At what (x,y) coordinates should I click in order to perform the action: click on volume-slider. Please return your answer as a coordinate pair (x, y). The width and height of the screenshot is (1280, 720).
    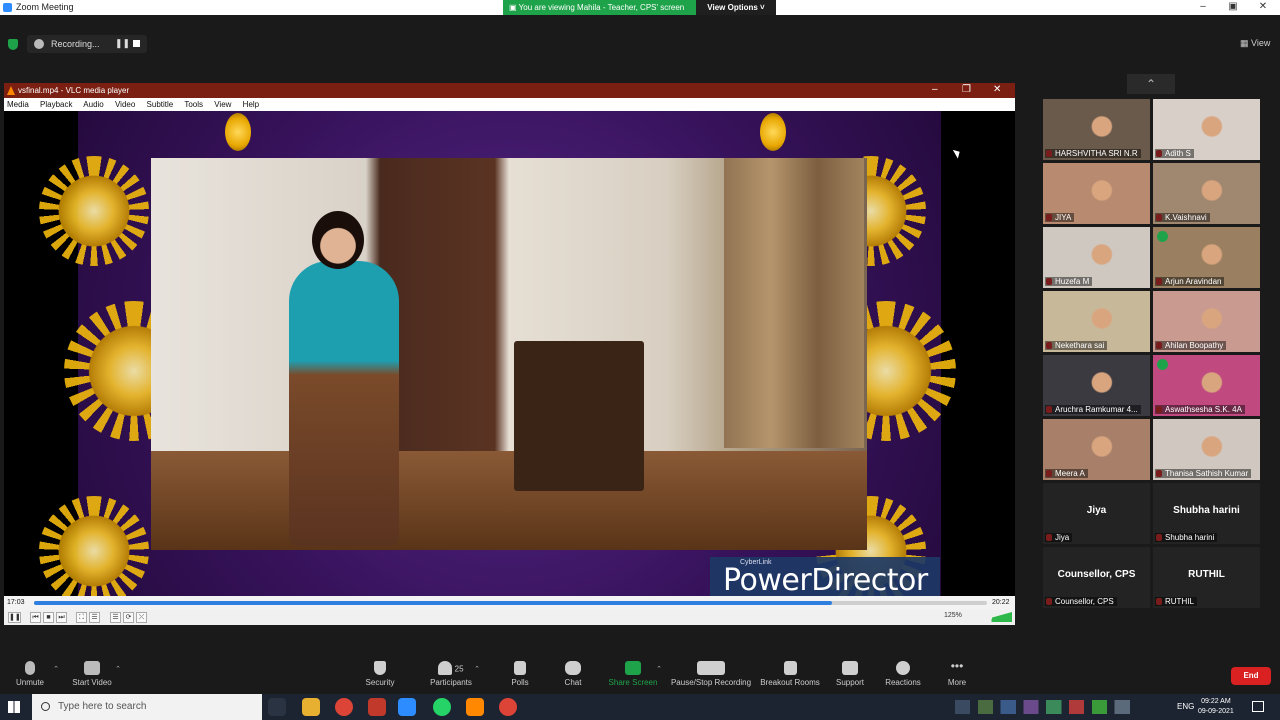
    Looking at the image, I should click on (994, 617).